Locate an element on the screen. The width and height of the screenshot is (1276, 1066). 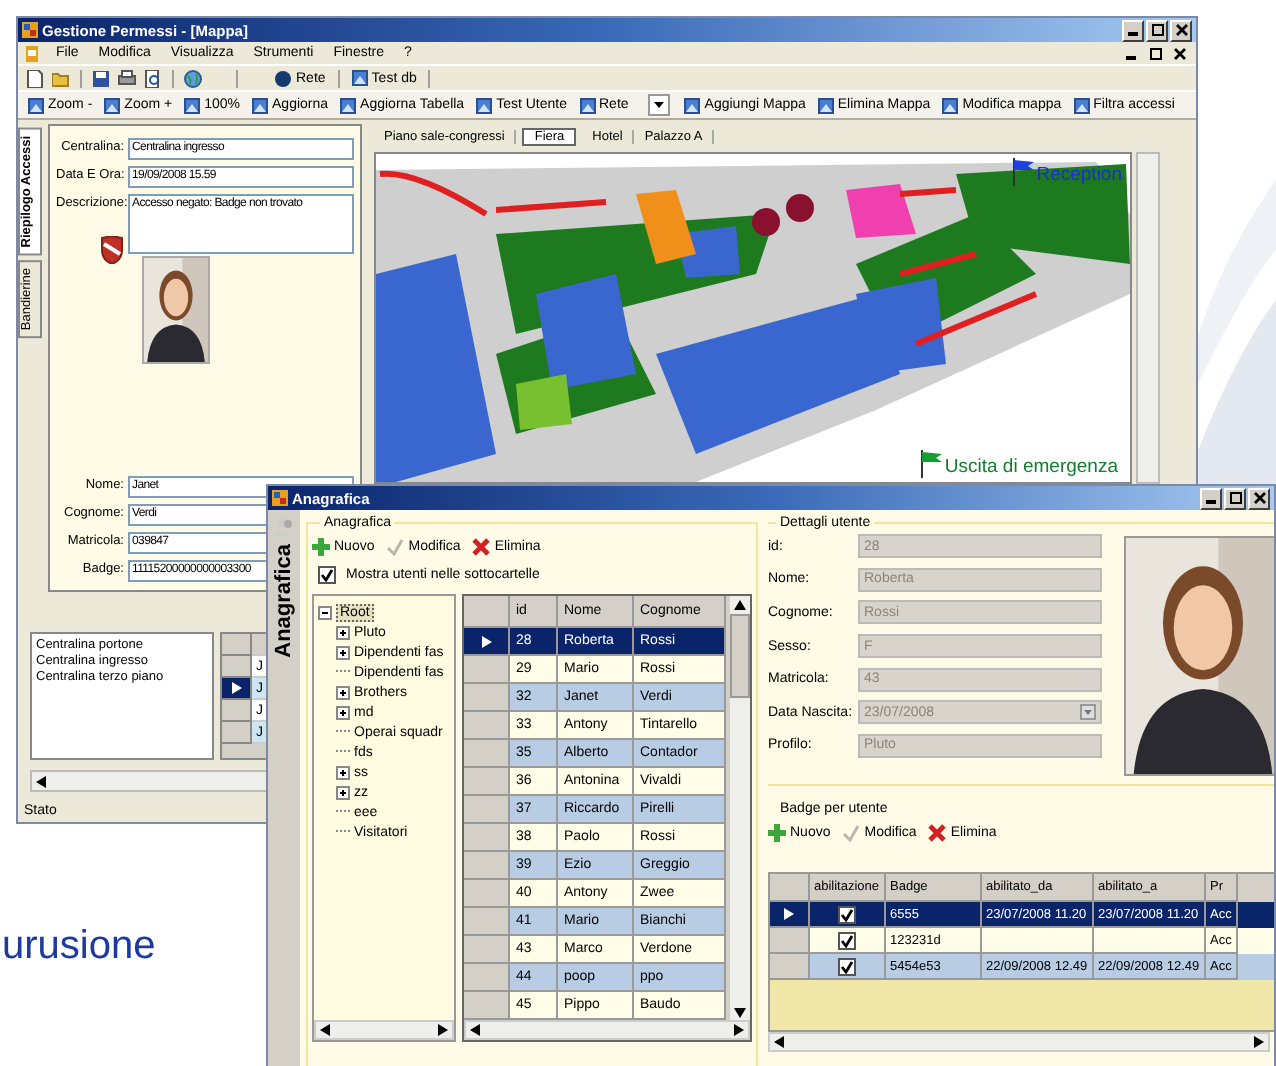
dropdown-icon is located at coordinates (1088, 712).